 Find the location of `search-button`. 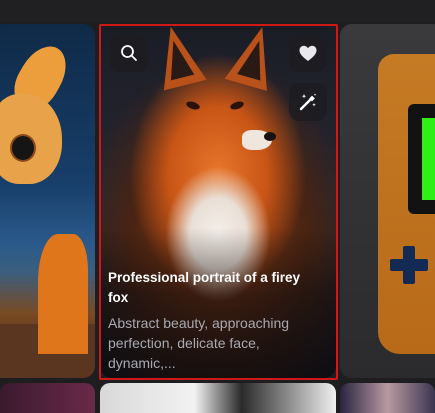

search-button is located at coordinates (129, 53).